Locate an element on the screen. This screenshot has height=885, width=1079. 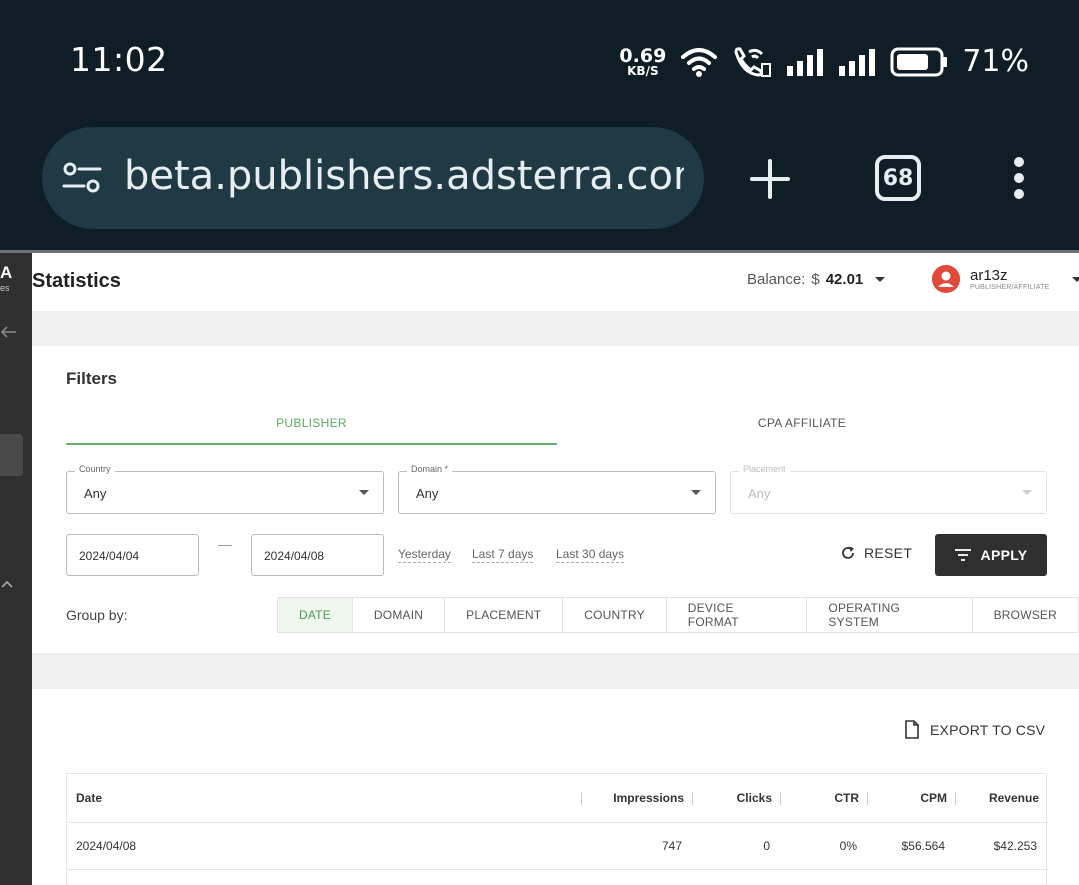
address-bar: beta.publishers.adsterra.com/s is located at coordinates (373, 178).